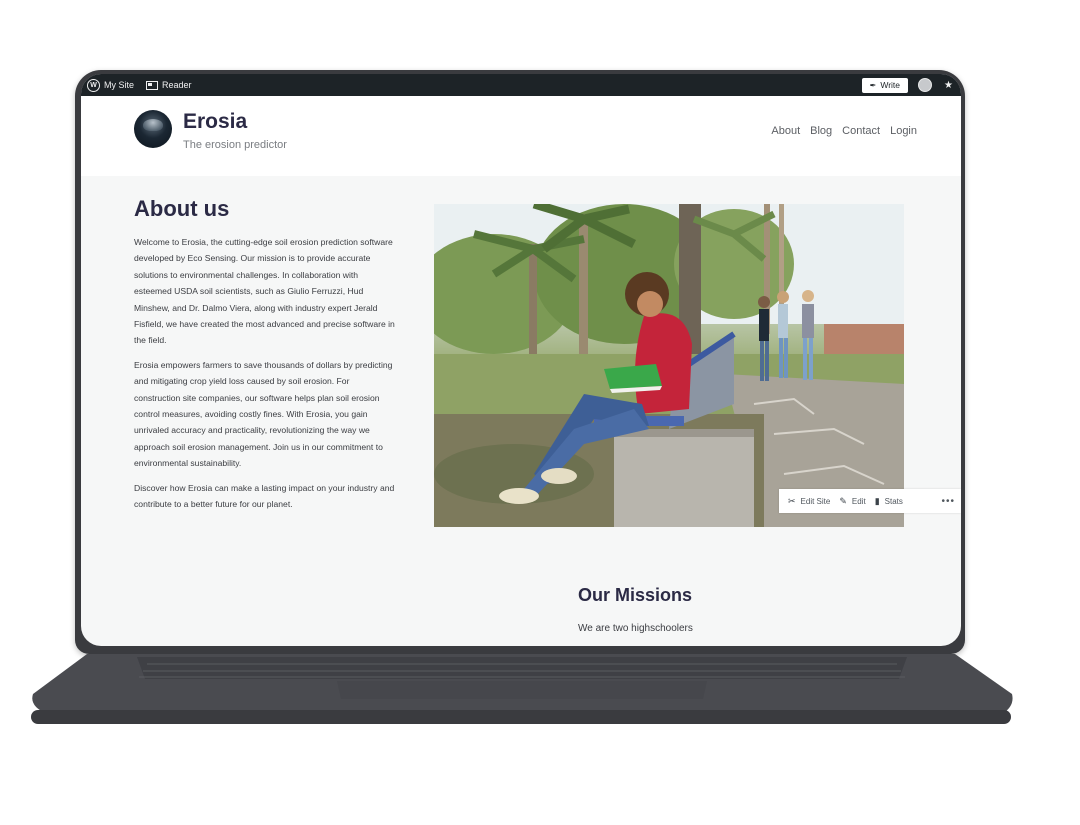 Image resolution: width=1080 pixels, height=825 pixels. I want to click on more-options-icon: •••, so click(948, 501).